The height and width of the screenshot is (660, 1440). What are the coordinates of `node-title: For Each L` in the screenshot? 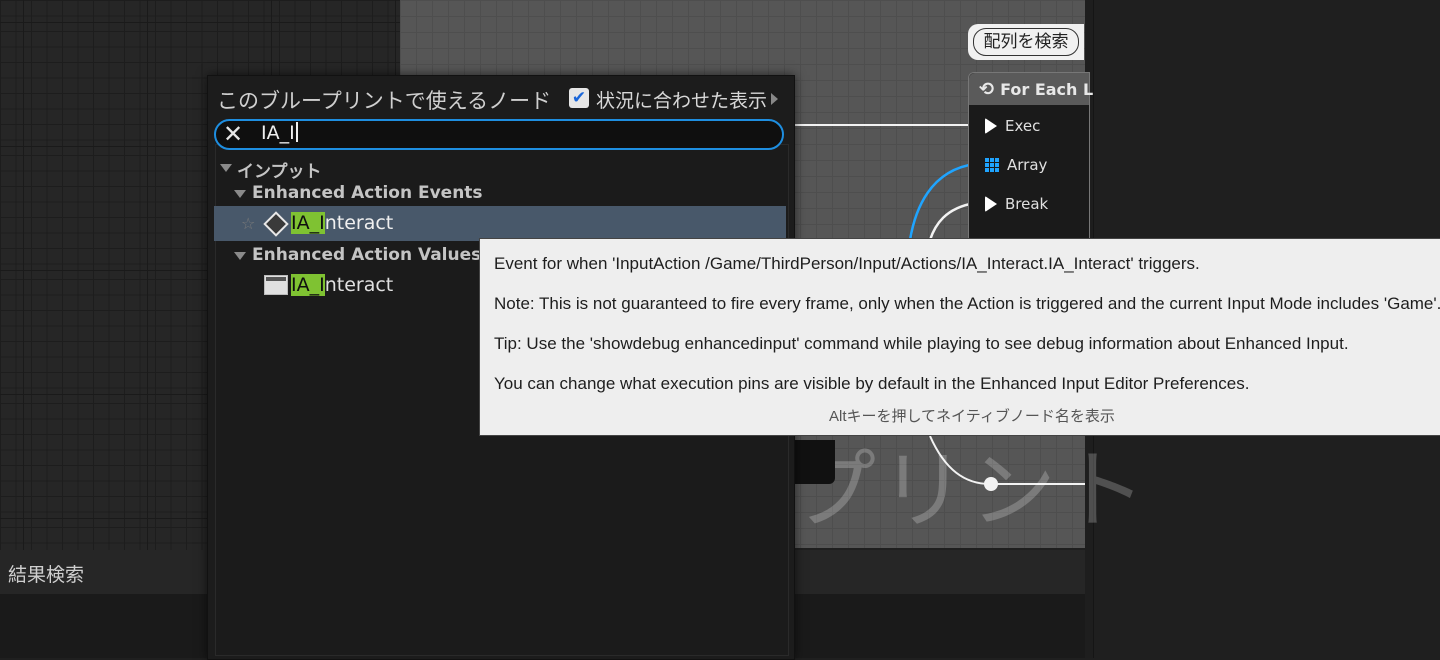 It's located at (1047, 89).